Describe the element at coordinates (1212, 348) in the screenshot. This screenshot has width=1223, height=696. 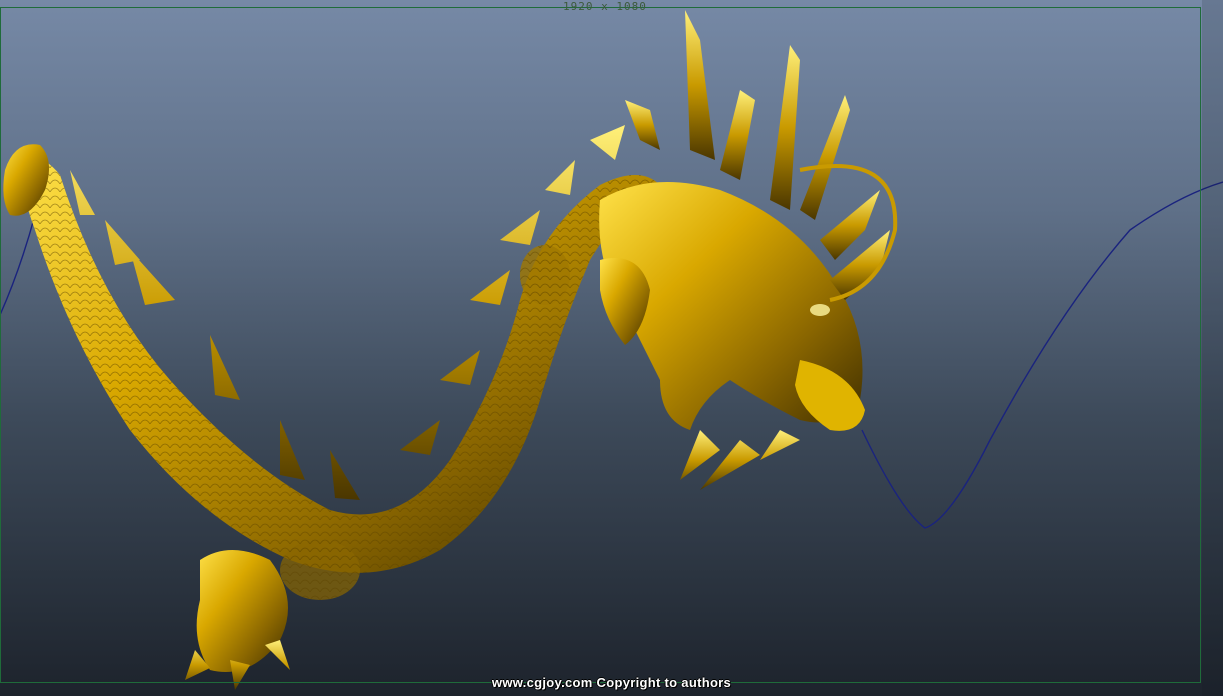
I see `gate-mask` at that location.